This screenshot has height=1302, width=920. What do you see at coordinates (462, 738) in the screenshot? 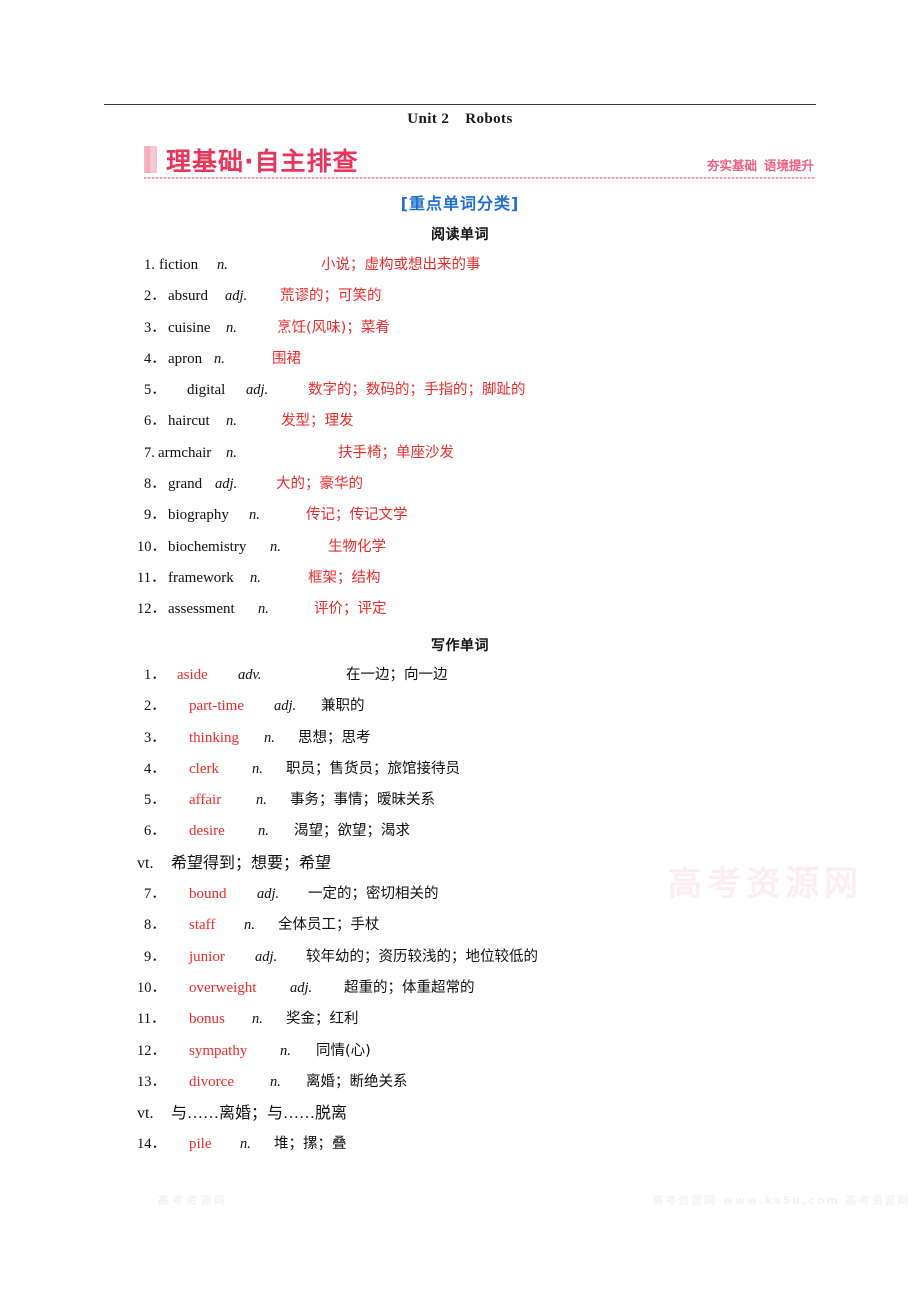
I see `word-entry: 3． thinking n. 思想；思考` at bounding box center [462, 738].